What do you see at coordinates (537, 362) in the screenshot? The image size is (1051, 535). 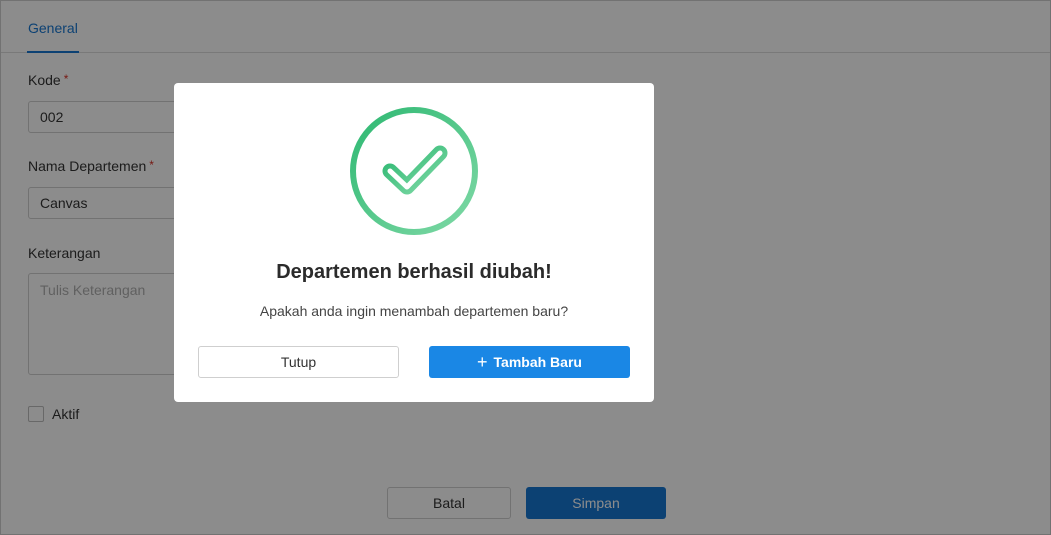 I see `add-new-label: Tambah Baru` at bounding box center [537, 362].